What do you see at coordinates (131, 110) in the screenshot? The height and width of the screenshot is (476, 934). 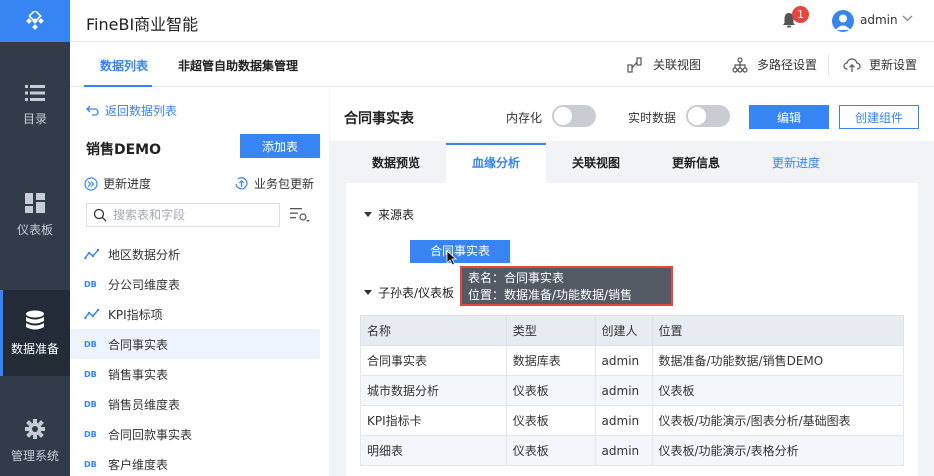 I see `back-to-list-link: 返回数据列表` at bounding box center [131, 110].